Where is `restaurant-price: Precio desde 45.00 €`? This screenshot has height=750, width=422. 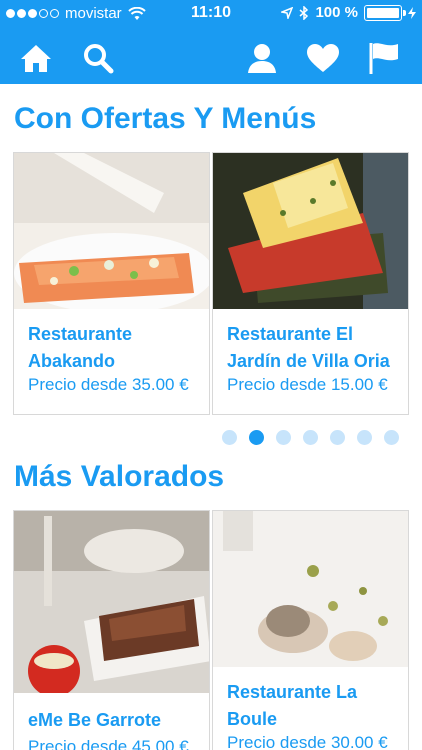 restaurant-price: Precio desde 45.00 € is located at coordinates (108, 743).